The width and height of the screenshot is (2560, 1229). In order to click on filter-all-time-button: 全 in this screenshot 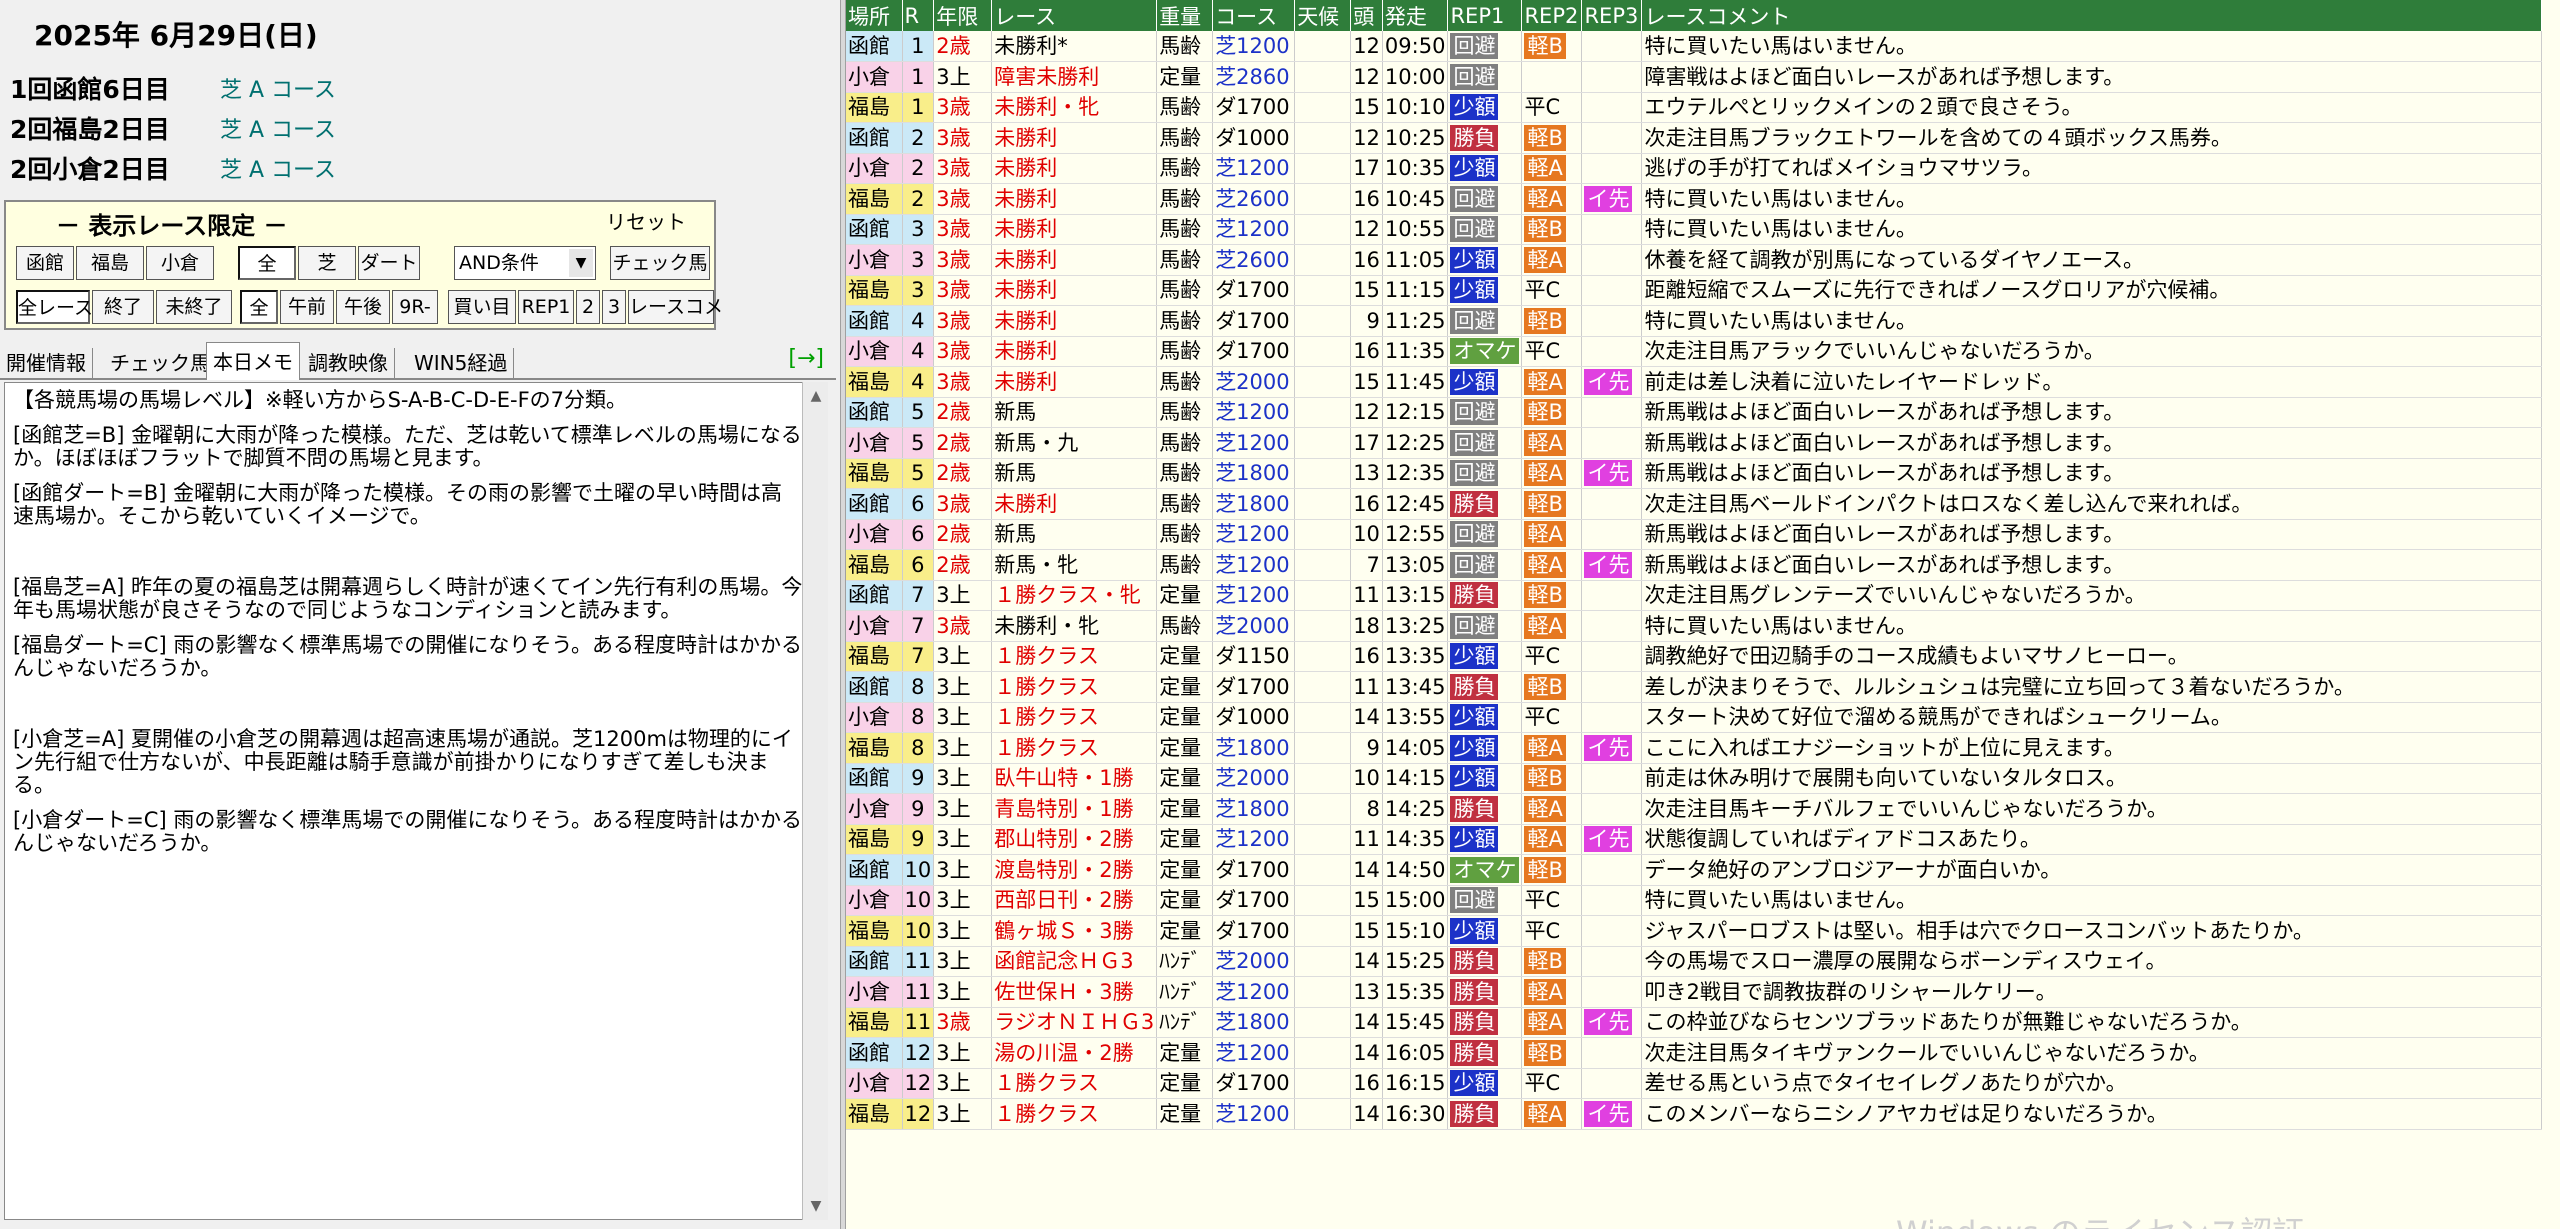, I will do `click(259, 307)`.